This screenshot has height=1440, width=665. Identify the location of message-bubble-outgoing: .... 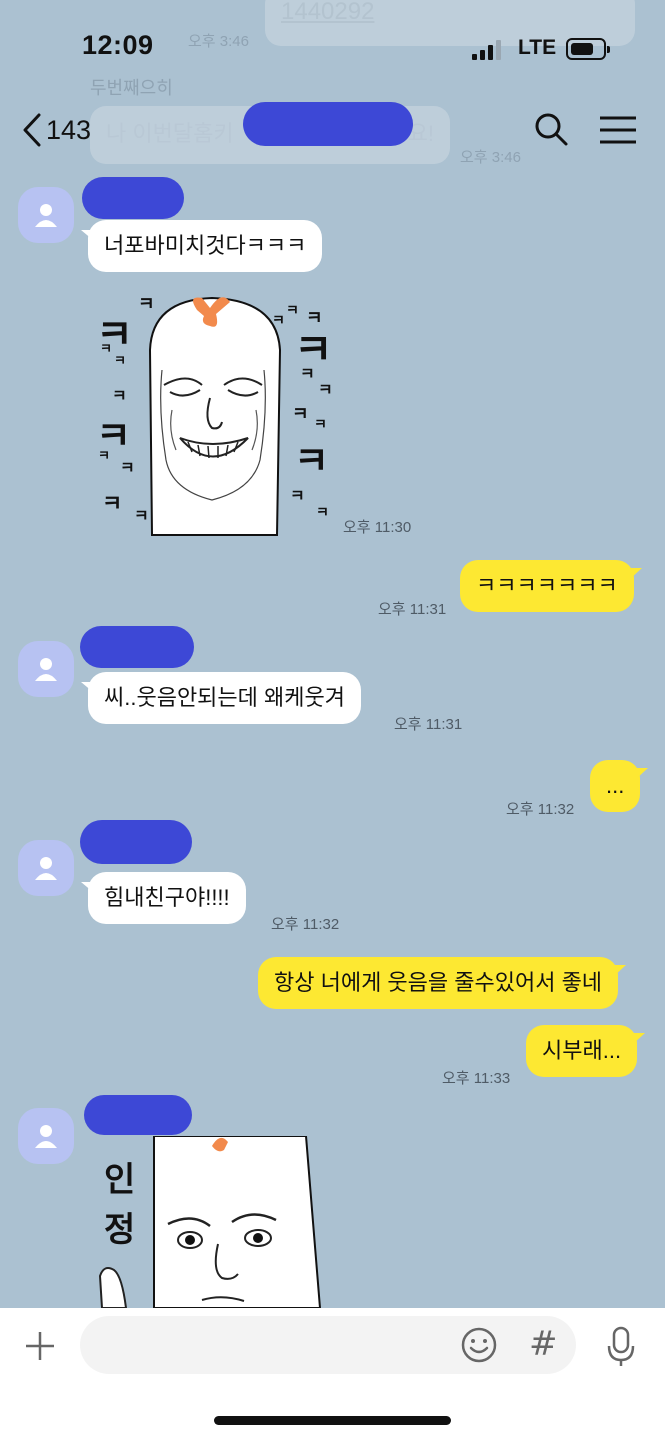
(619, 786).